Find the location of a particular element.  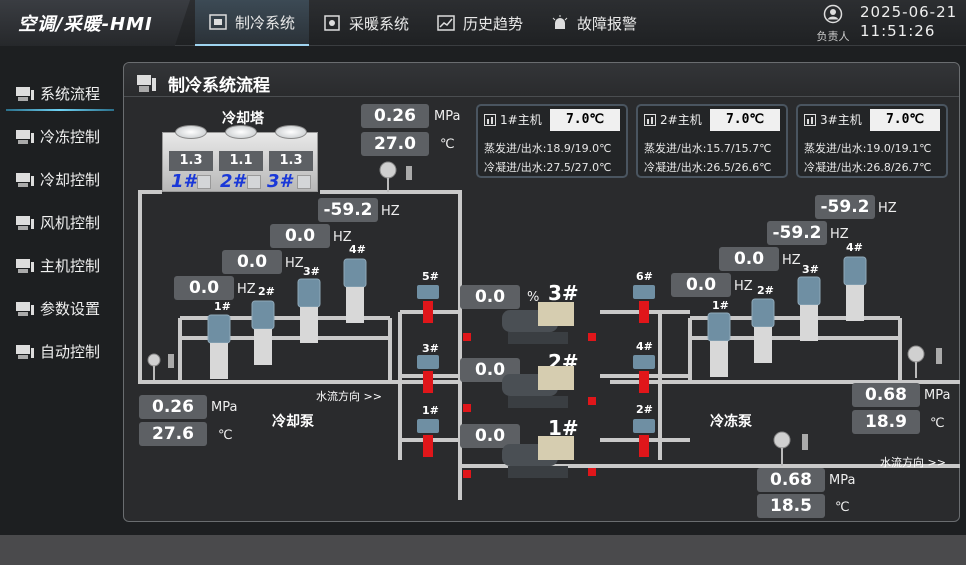

chilled-pump-label: 冷冻泵 is located at coordinates (731, 422).